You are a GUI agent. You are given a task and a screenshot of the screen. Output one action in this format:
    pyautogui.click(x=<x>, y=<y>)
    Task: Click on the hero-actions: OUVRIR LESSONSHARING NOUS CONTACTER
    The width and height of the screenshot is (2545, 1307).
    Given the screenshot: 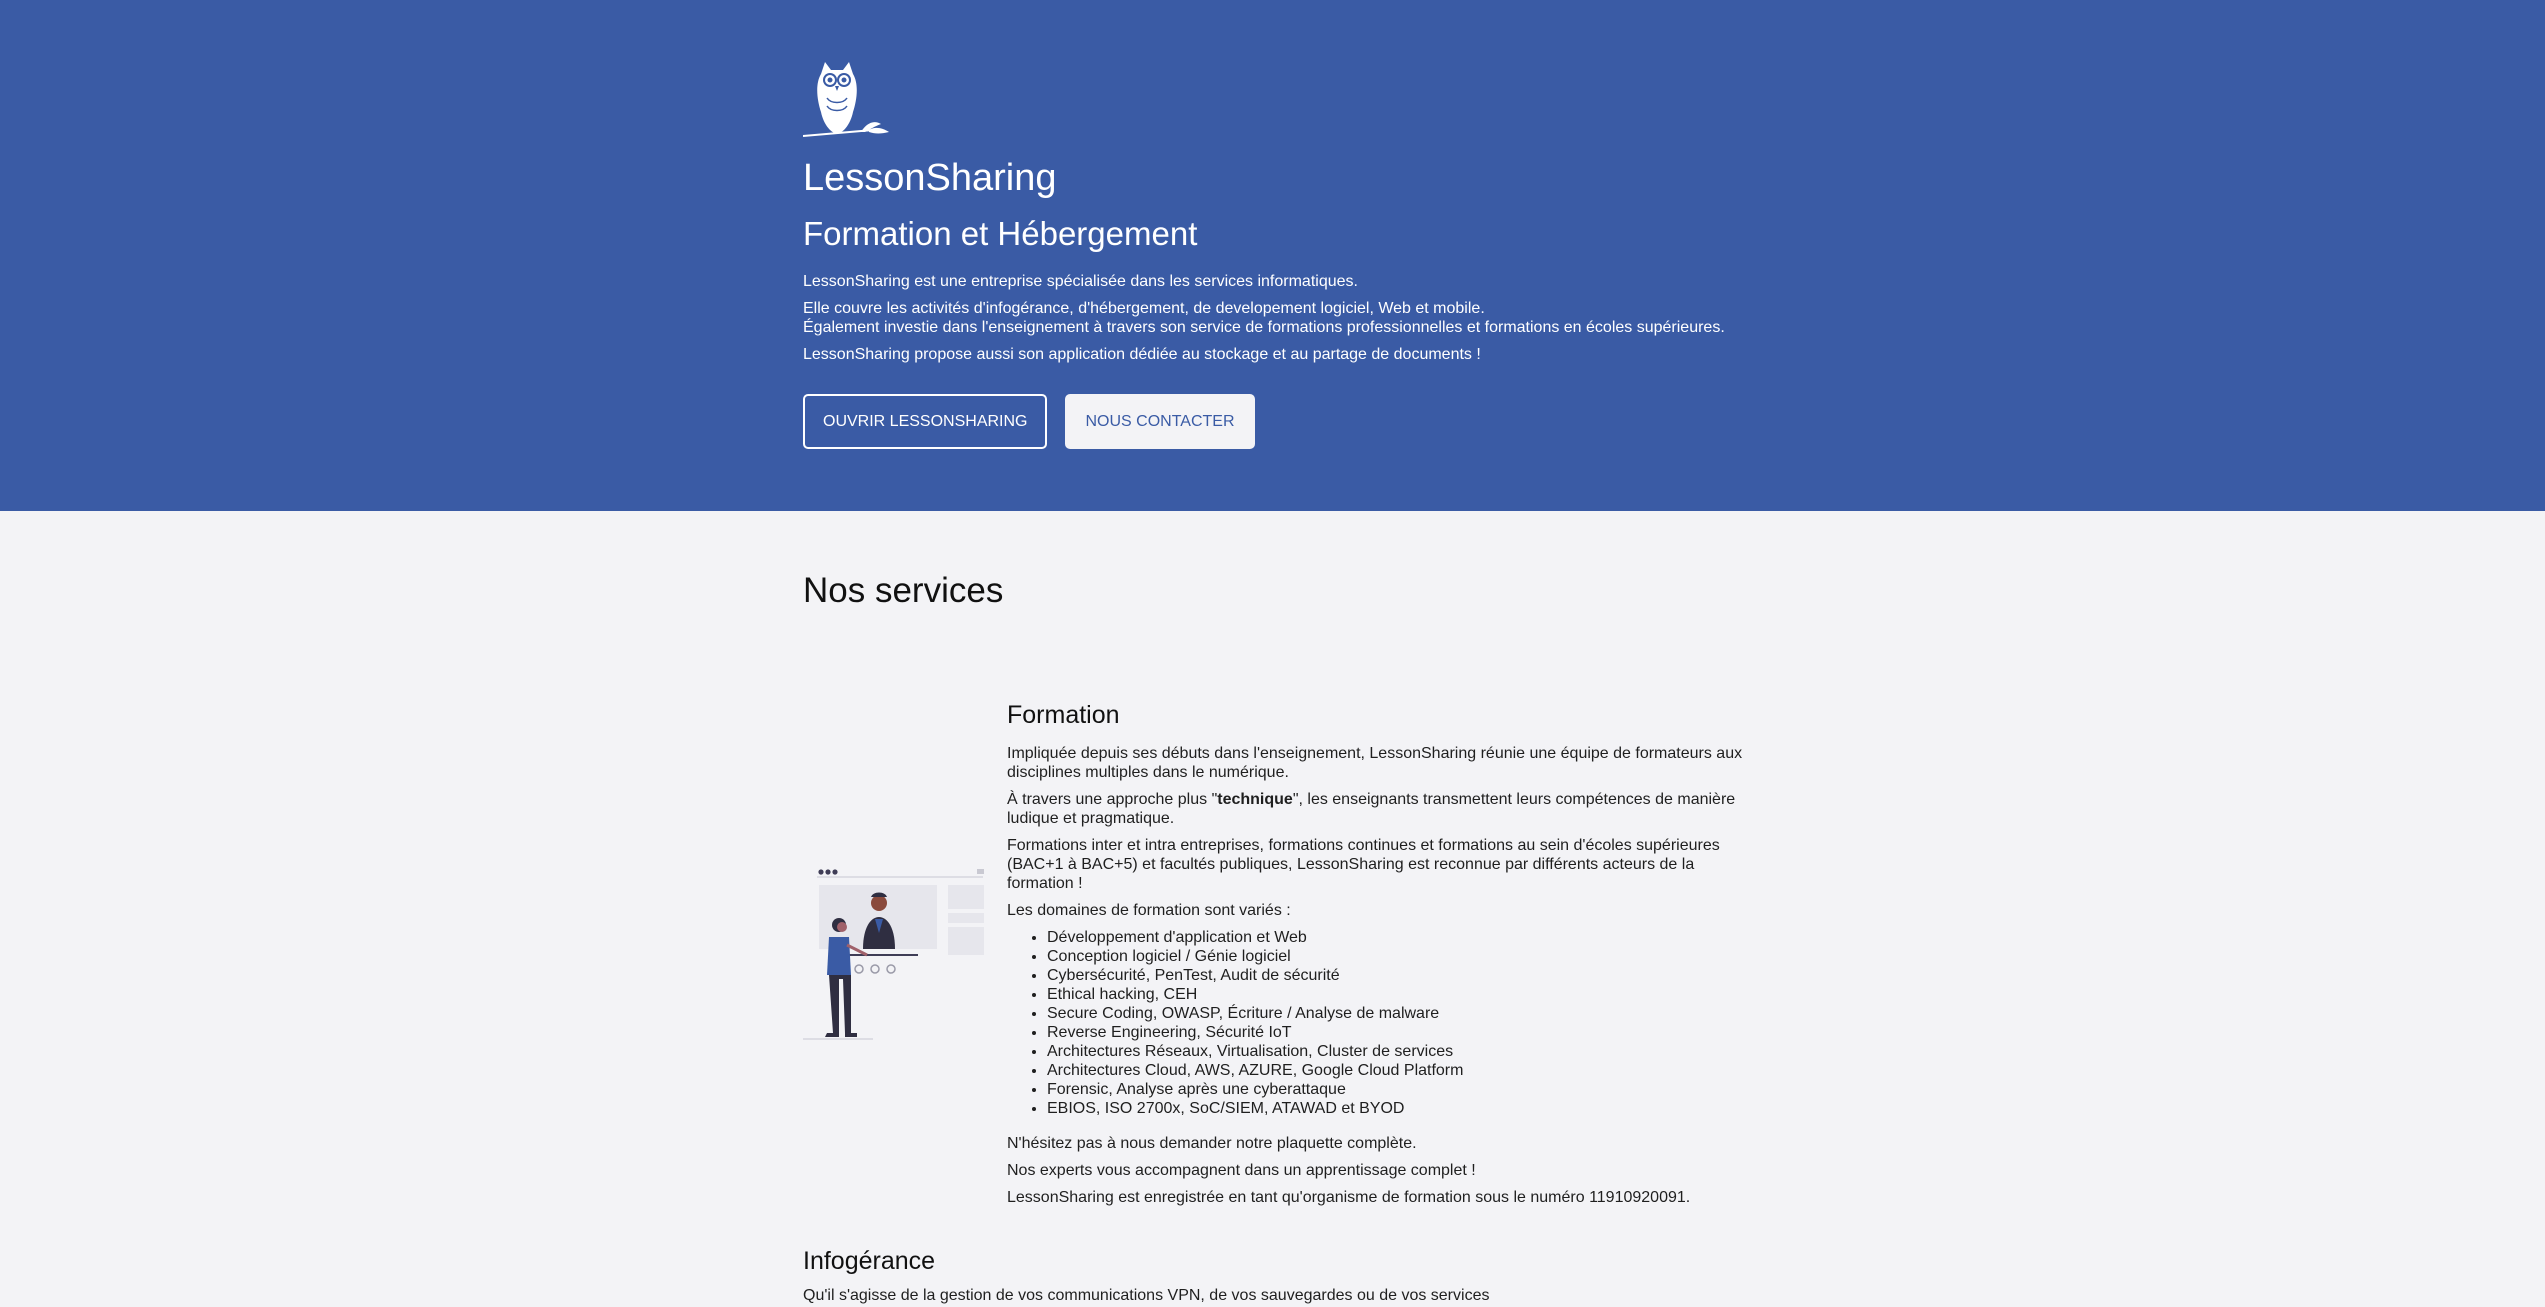 What is the action you would take?
    pyautogui.click(x=1303, y=421)
    